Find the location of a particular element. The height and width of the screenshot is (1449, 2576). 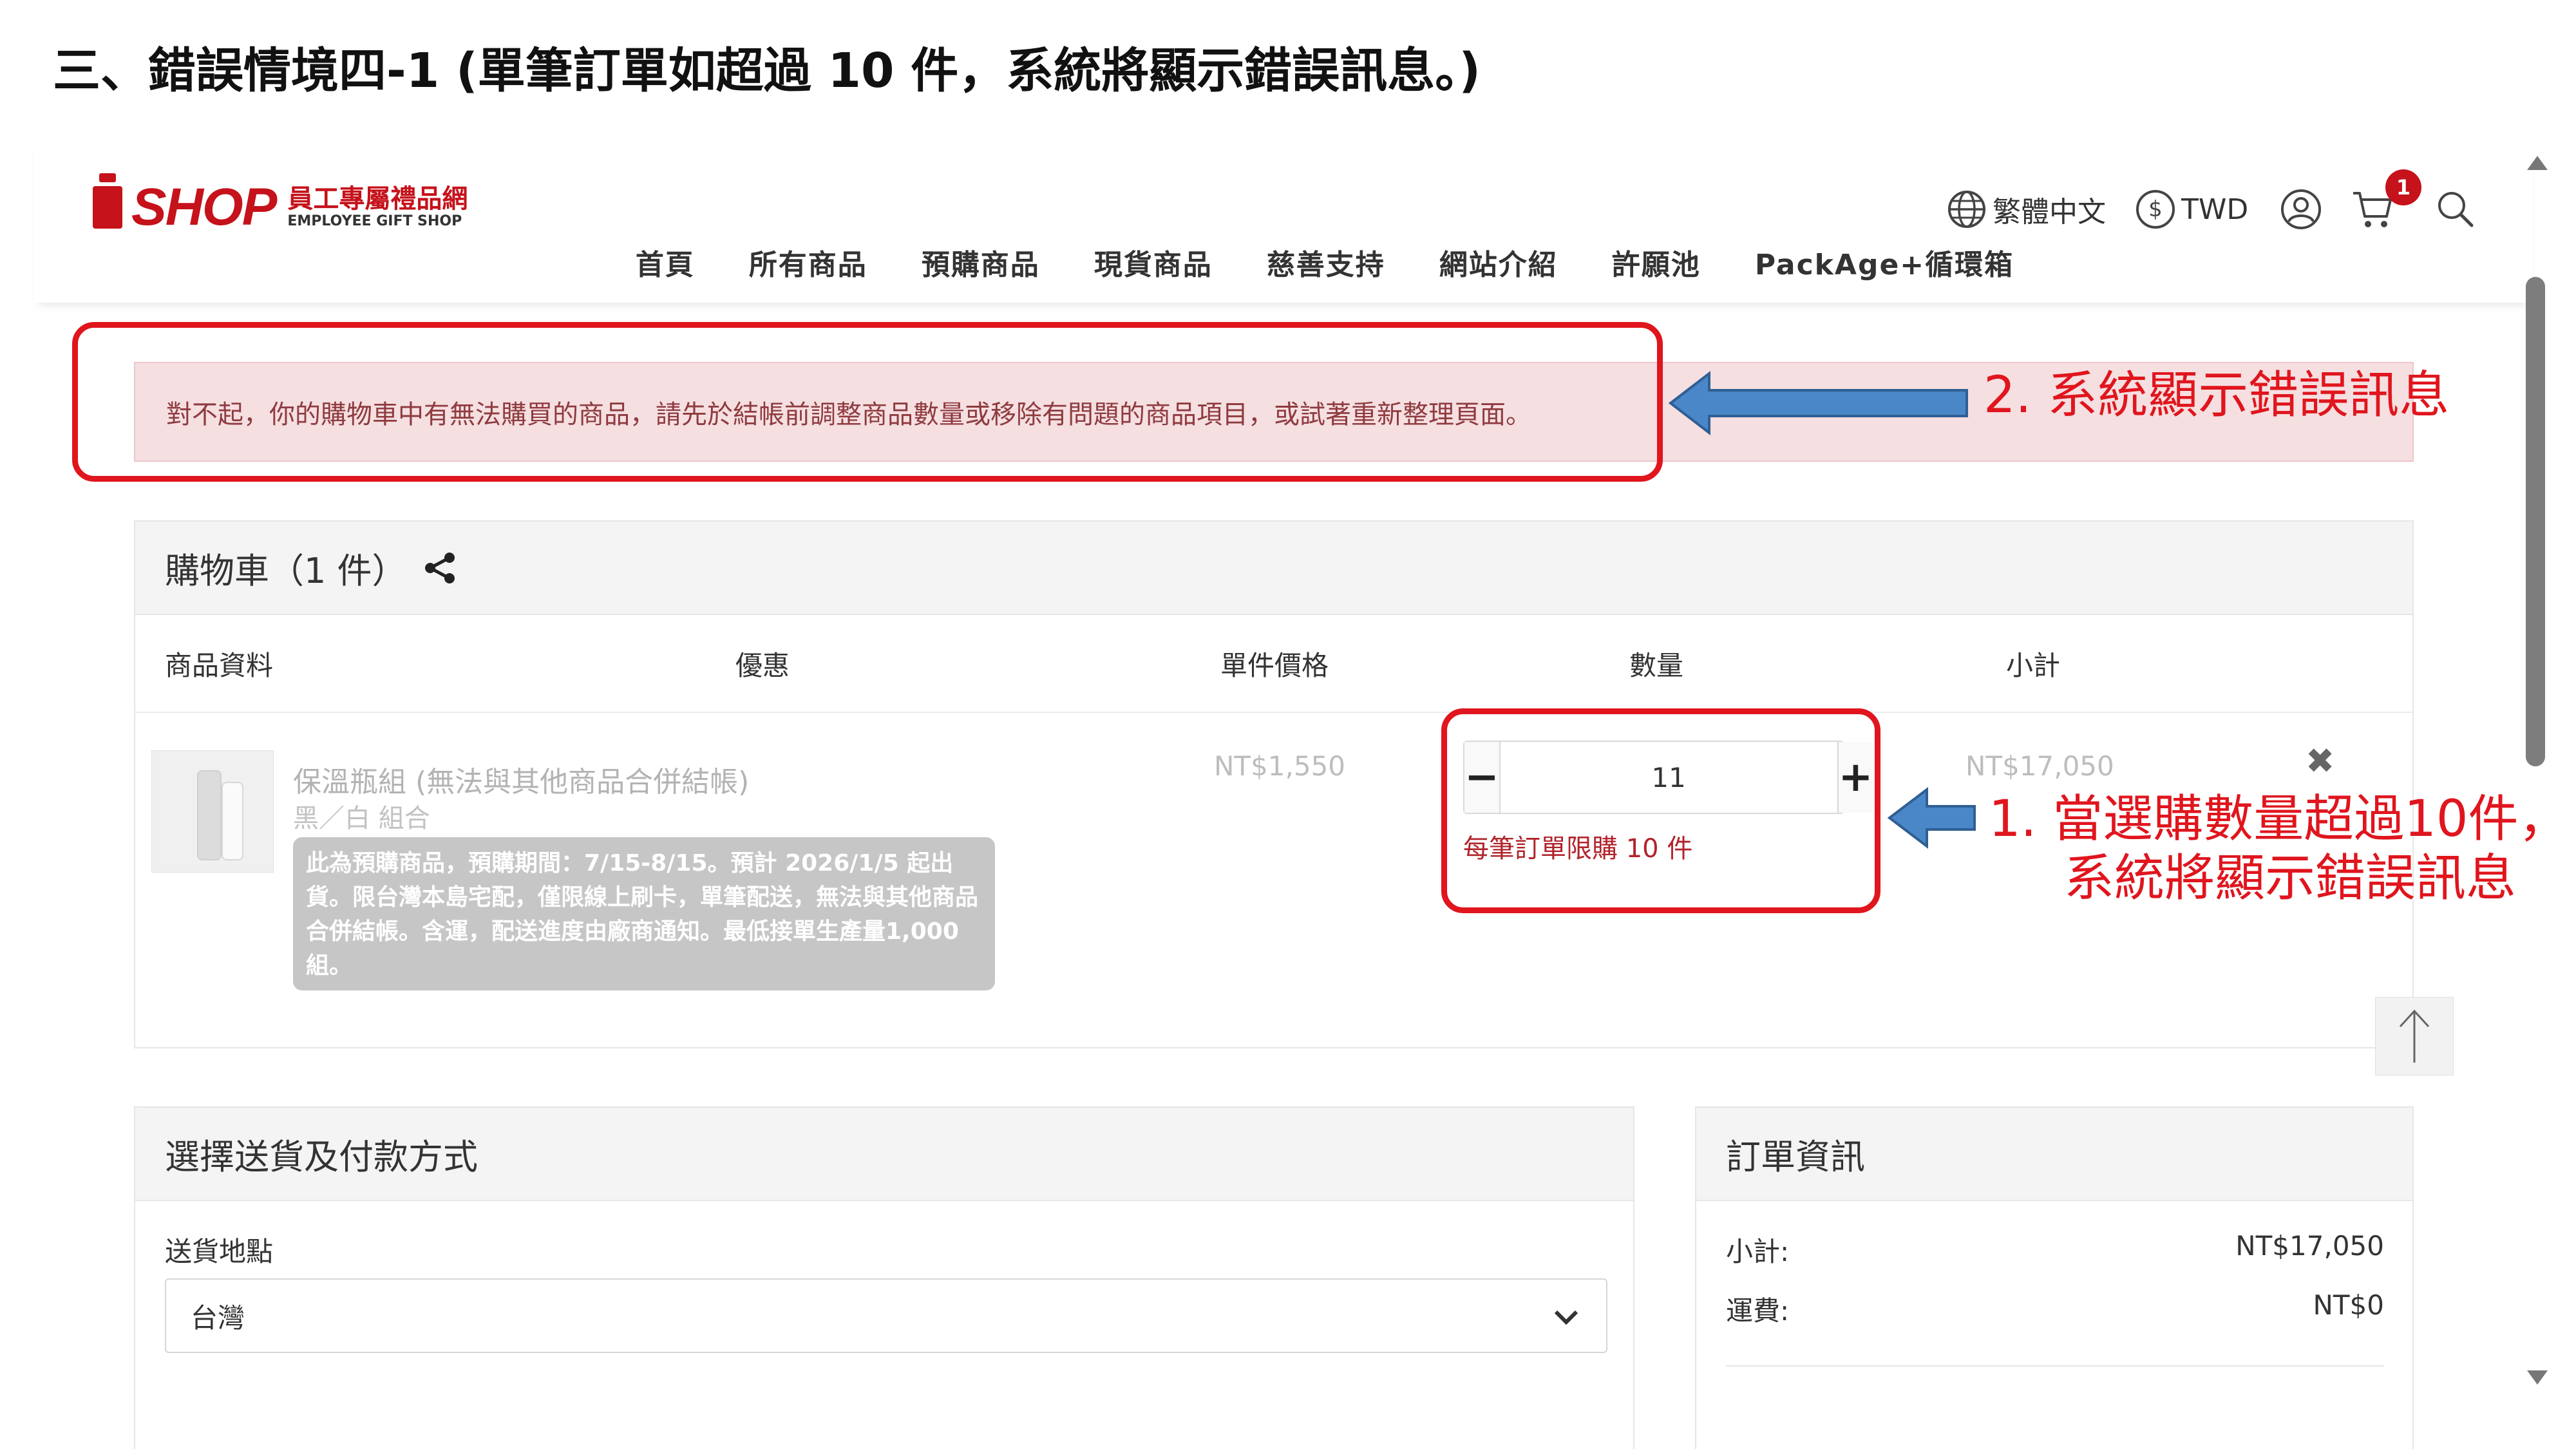

delivery-panel: 選擇送貨及付款方式 送貨地點 台灣 is located at coordinates (884, 1277).